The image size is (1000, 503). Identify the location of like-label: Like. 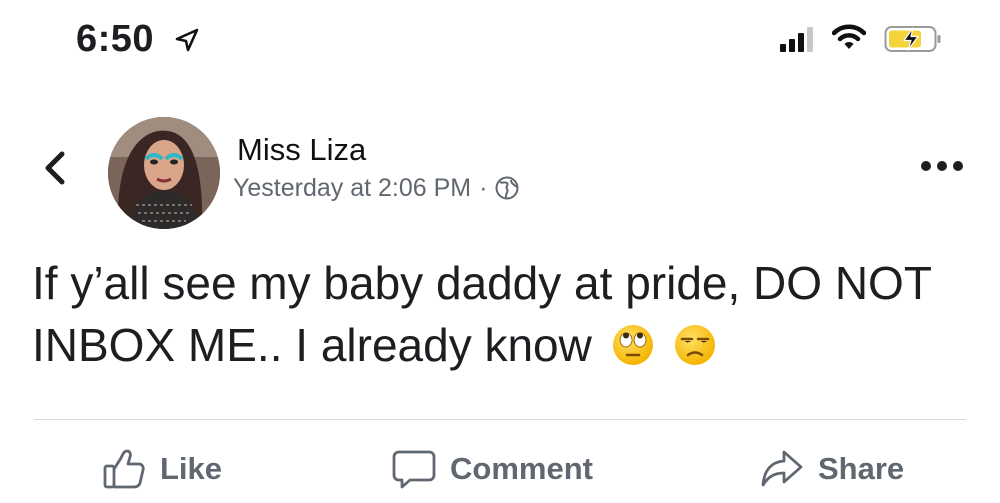
(191, 468).